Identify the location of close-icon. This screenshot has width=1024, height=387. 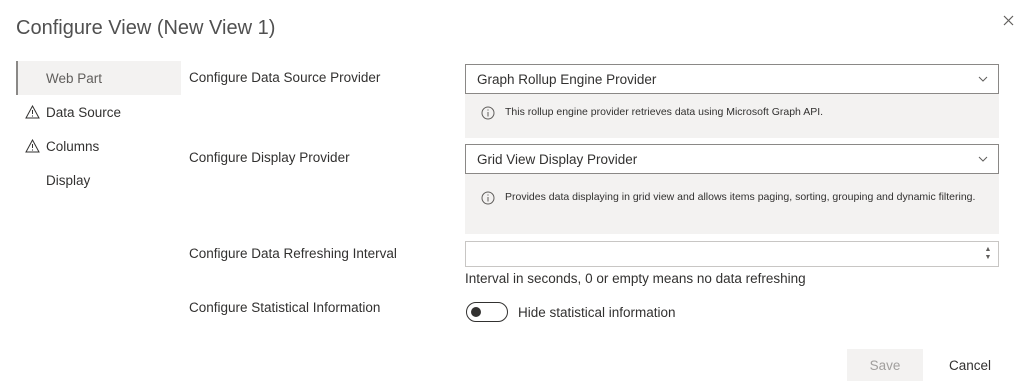
(1008, 20).